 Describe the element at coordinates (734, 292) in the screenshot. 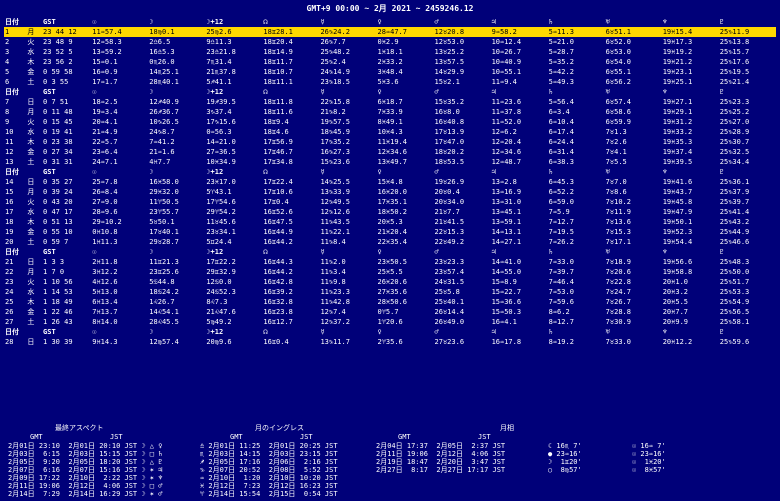

I see `planet-position-cell: 25♑53.3` at that location.